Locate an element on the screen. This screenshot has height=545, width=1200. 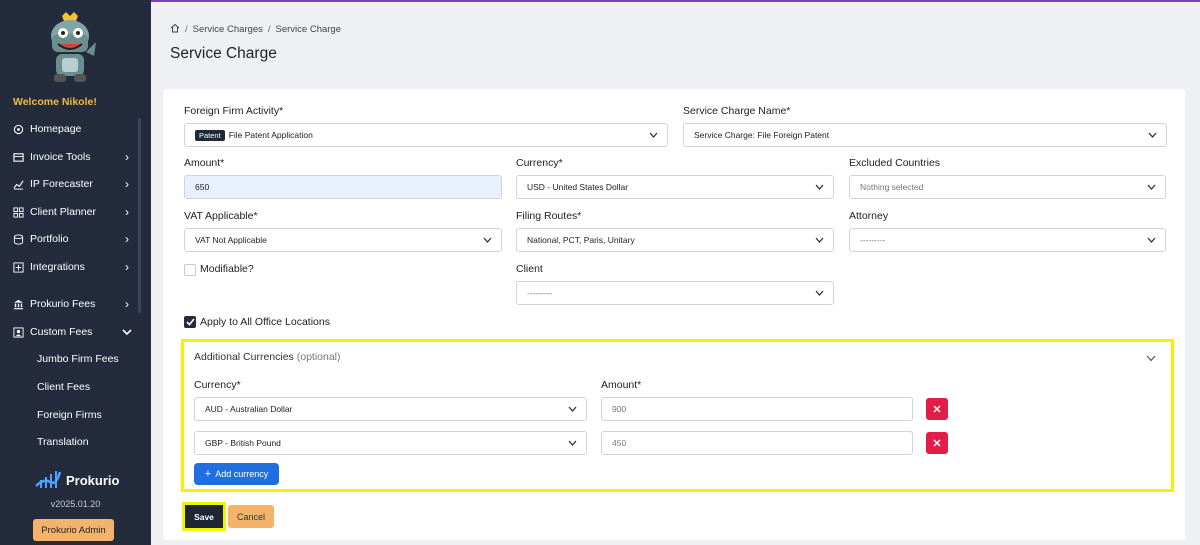
client-select: --------- is located at coordinates (675, 293).